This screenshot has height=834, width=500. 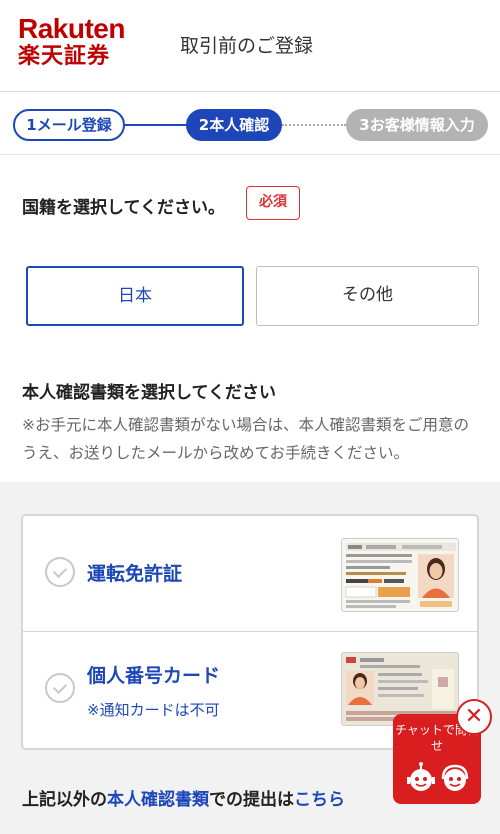 I want to click on submit-here-link: こちら, so click(x=319, y=800).